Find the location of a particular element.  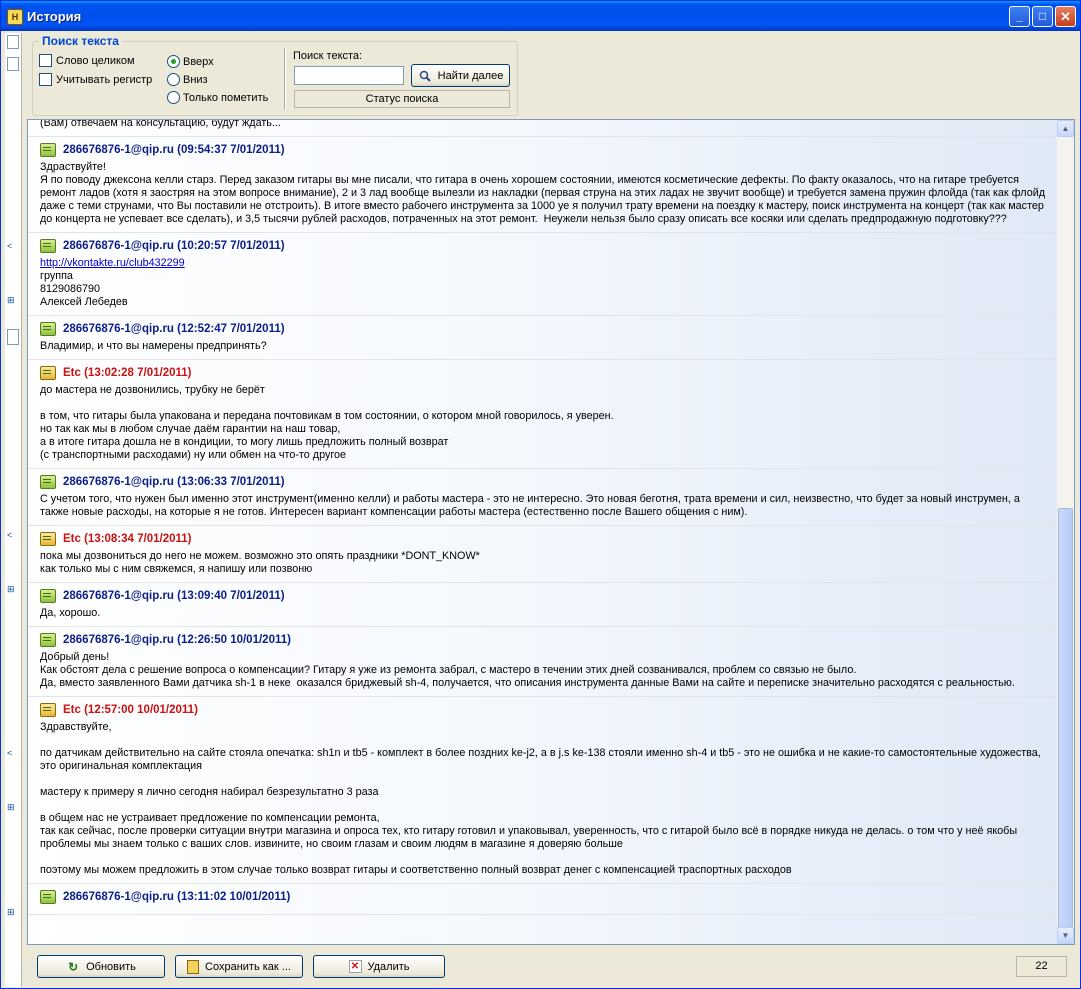

incoming-message-header: 286676876-1@qip.ru (12:26:50 10/01/2011) is located at coordinates (543, 640).